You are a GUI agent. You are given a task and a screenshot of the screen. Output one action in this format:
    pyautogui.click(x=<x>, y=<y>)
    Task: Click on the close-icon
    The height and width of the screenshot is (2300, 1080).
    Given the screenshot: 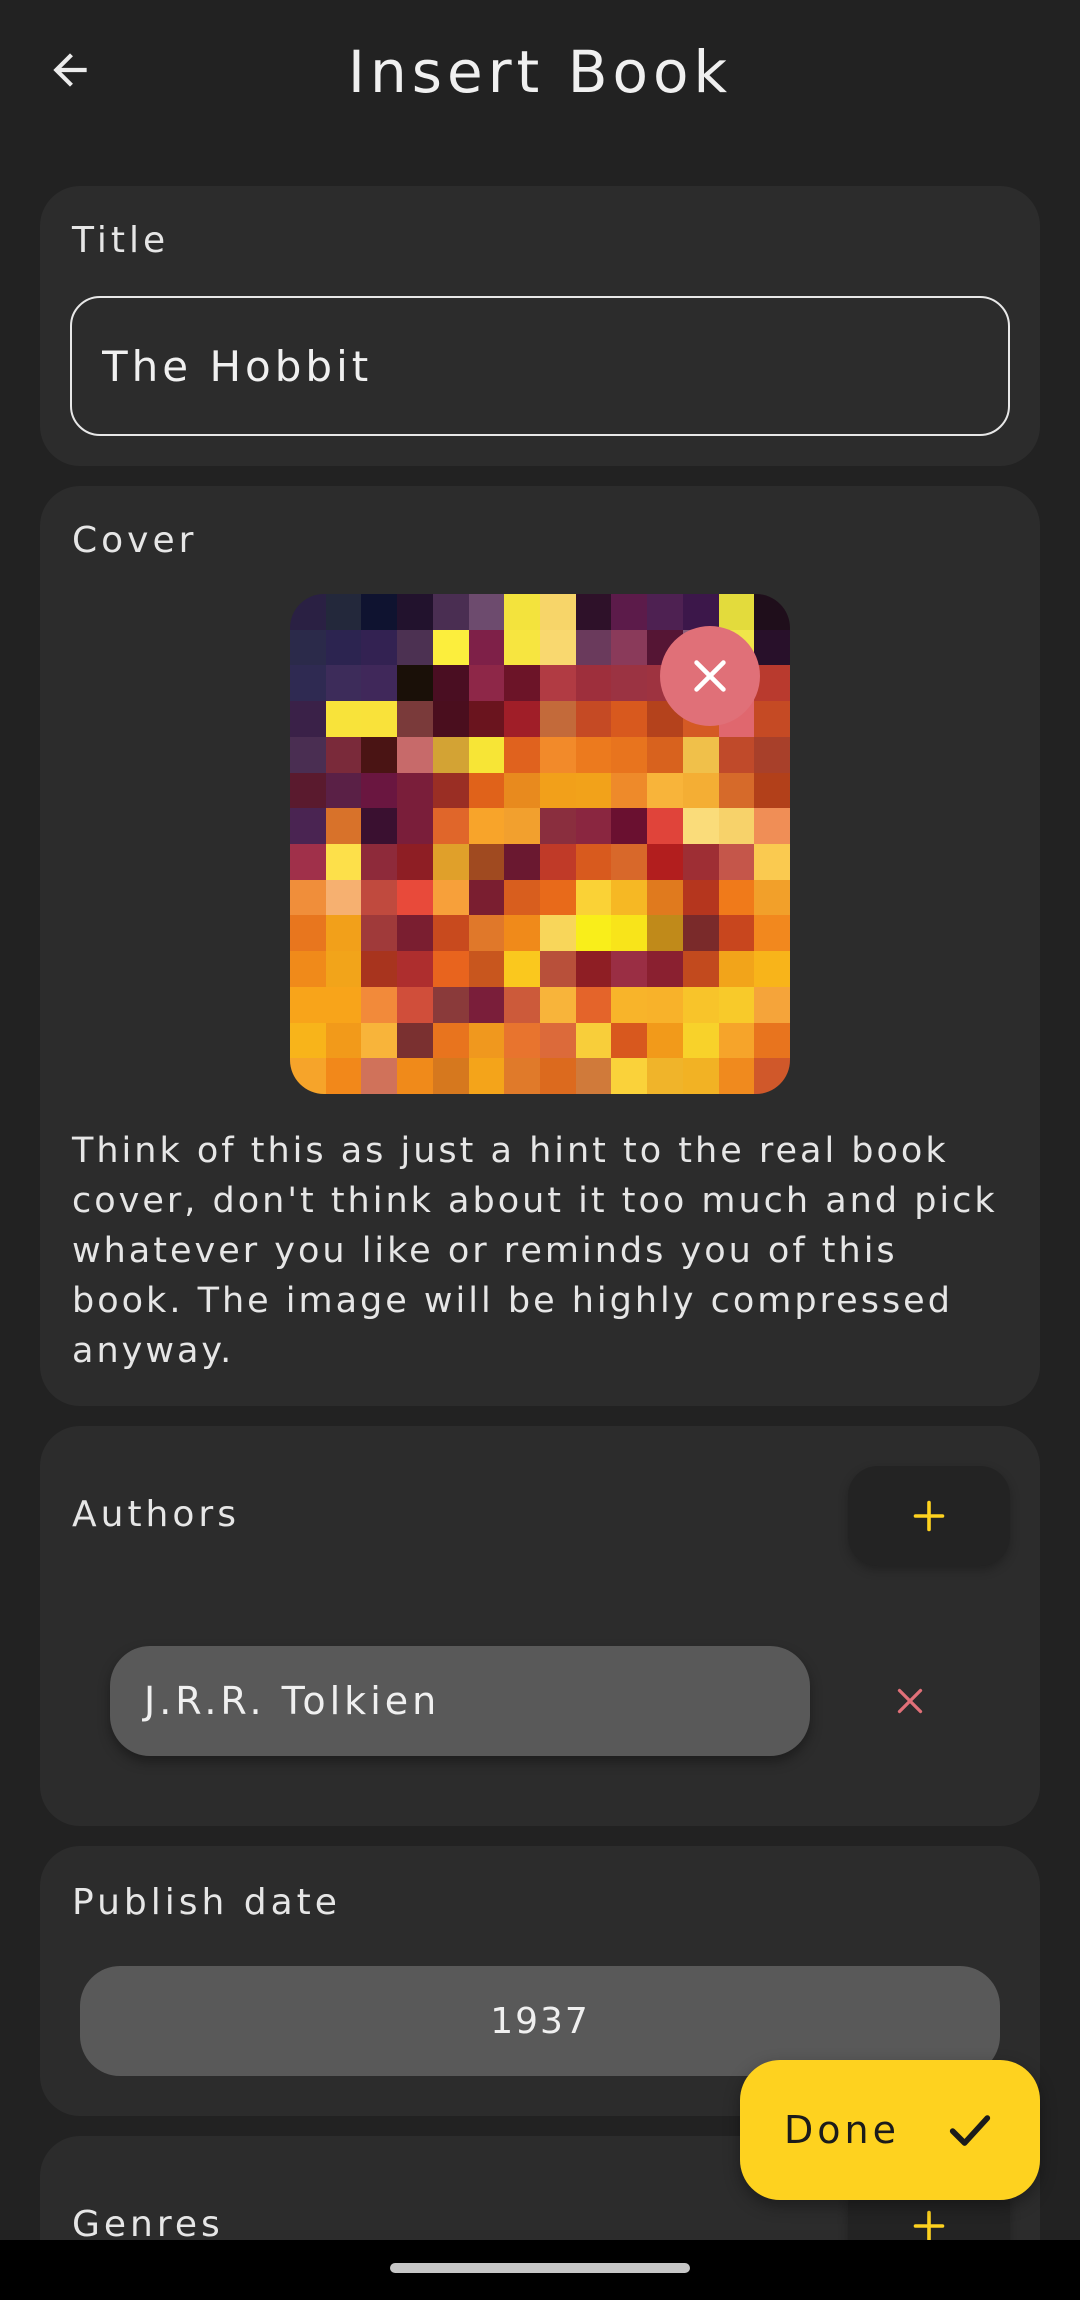 What is the action you would take?
    pyautogui.click(x=910, y=1701)
    